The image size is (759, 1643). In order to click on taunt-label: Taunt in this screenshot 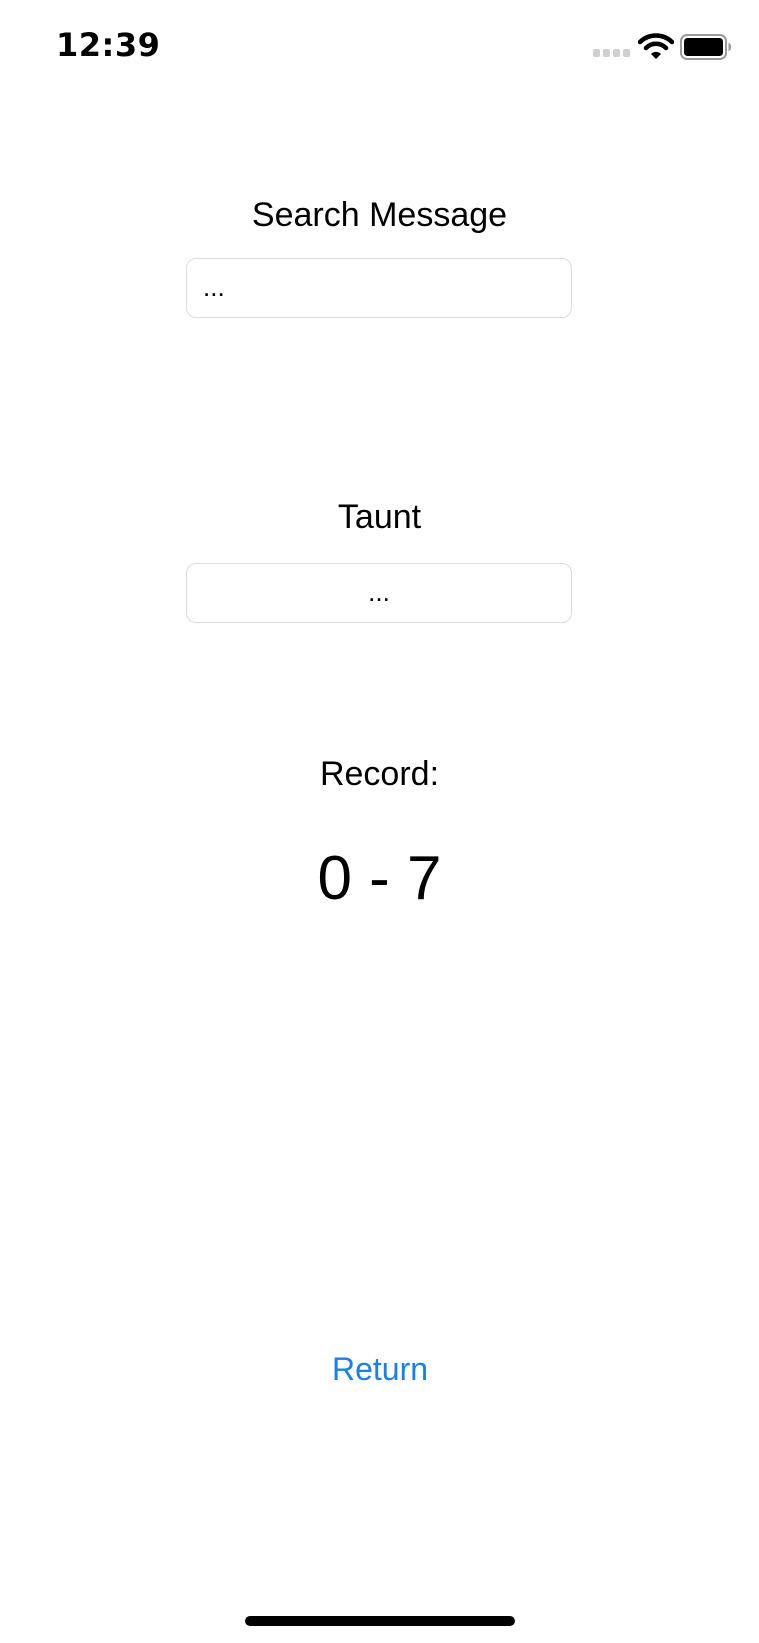, I will do `click(379, 517)`.